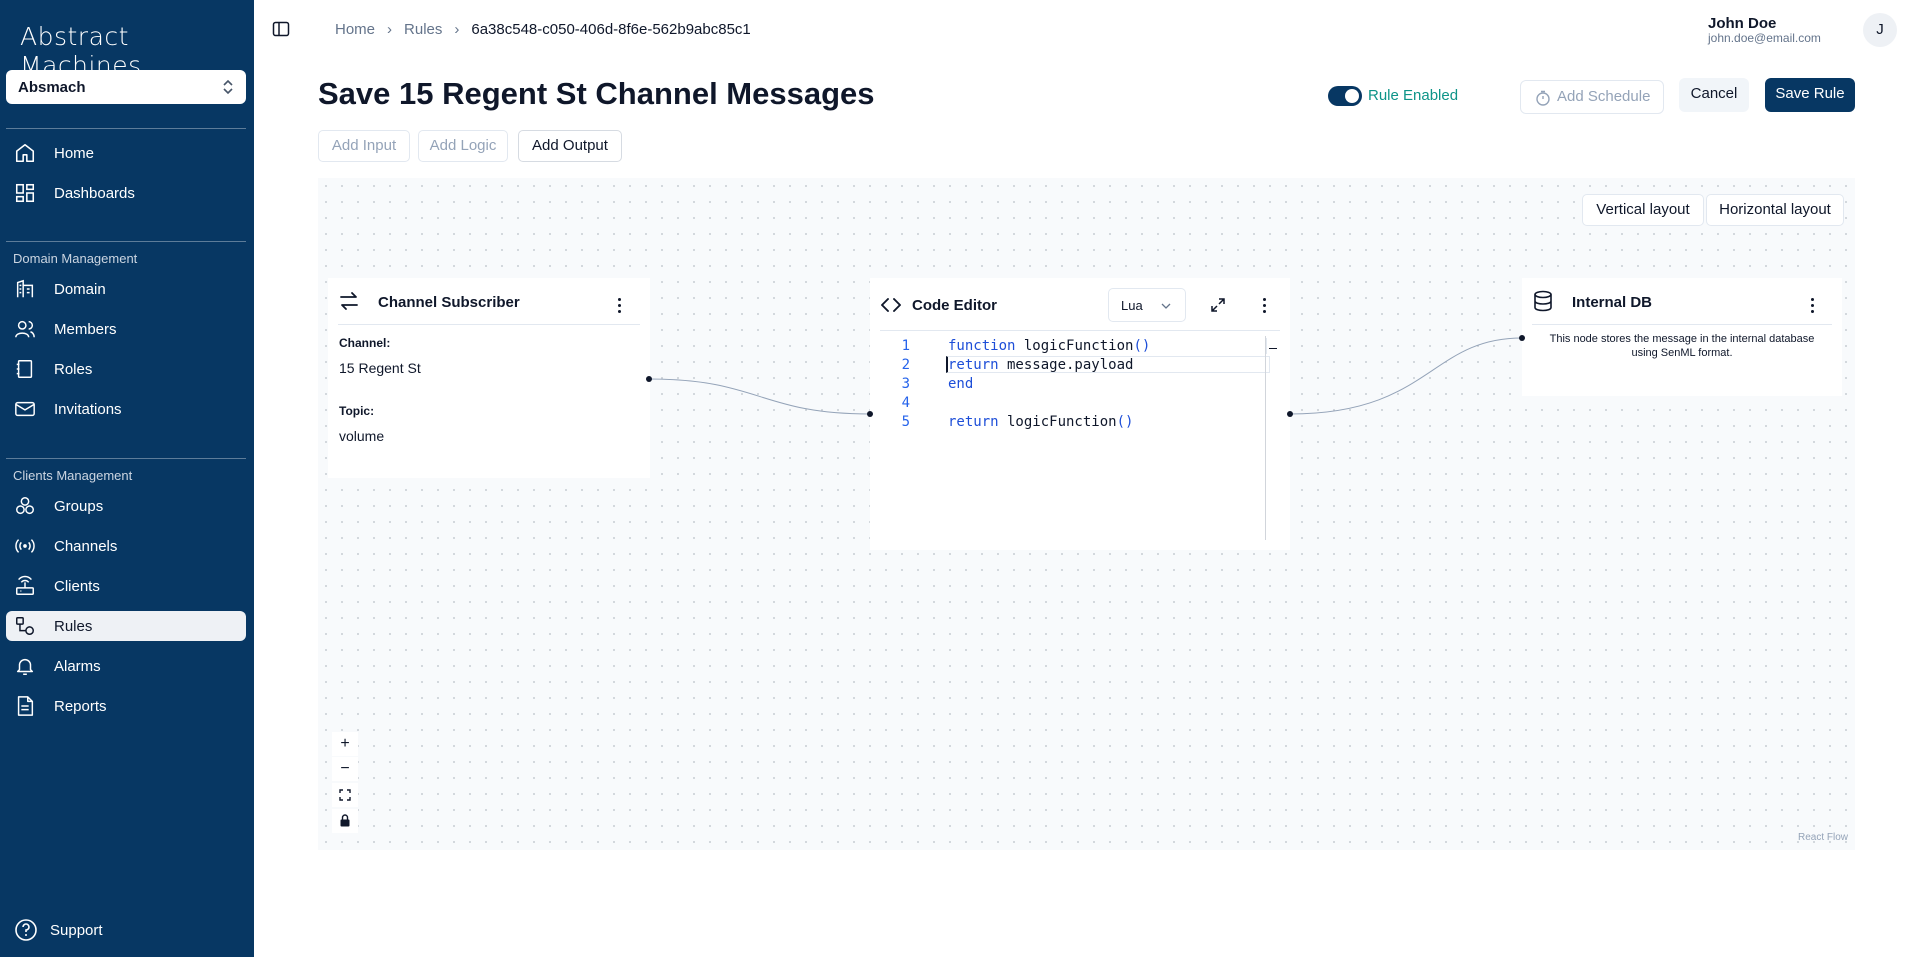 This screenshot has width=1918, height=957. Describe the element at coordinates (73, 626) in the screenshot. I see `sidebar-item-label: Rules` at that location.